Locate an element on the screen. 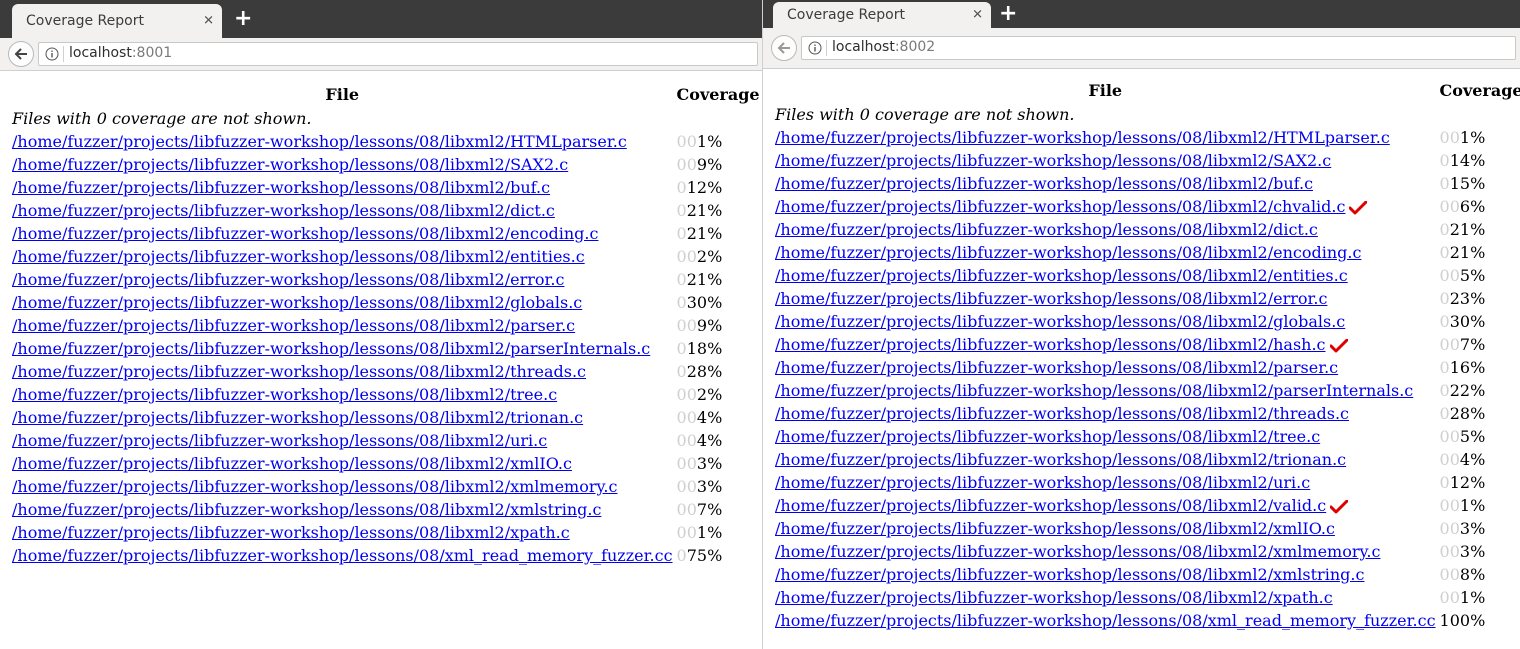 This screenshot has height=649, width=1520. coverage-percent: 5% is located at coordinates (1472, 275).